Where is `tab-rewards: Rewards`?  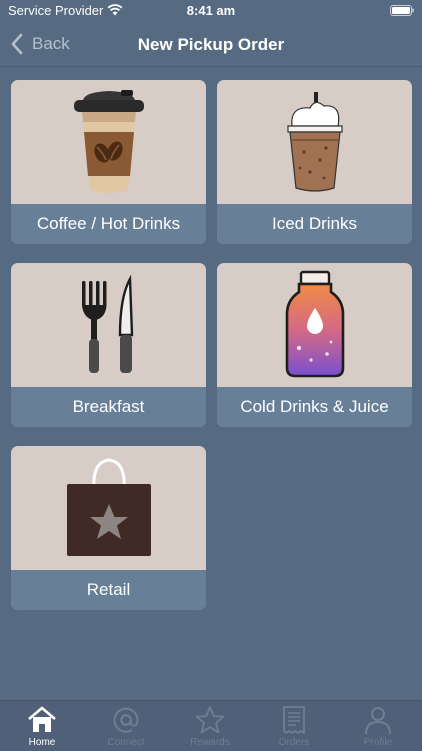
tab-rewards: Rewards is located at coordinates (210, 726).